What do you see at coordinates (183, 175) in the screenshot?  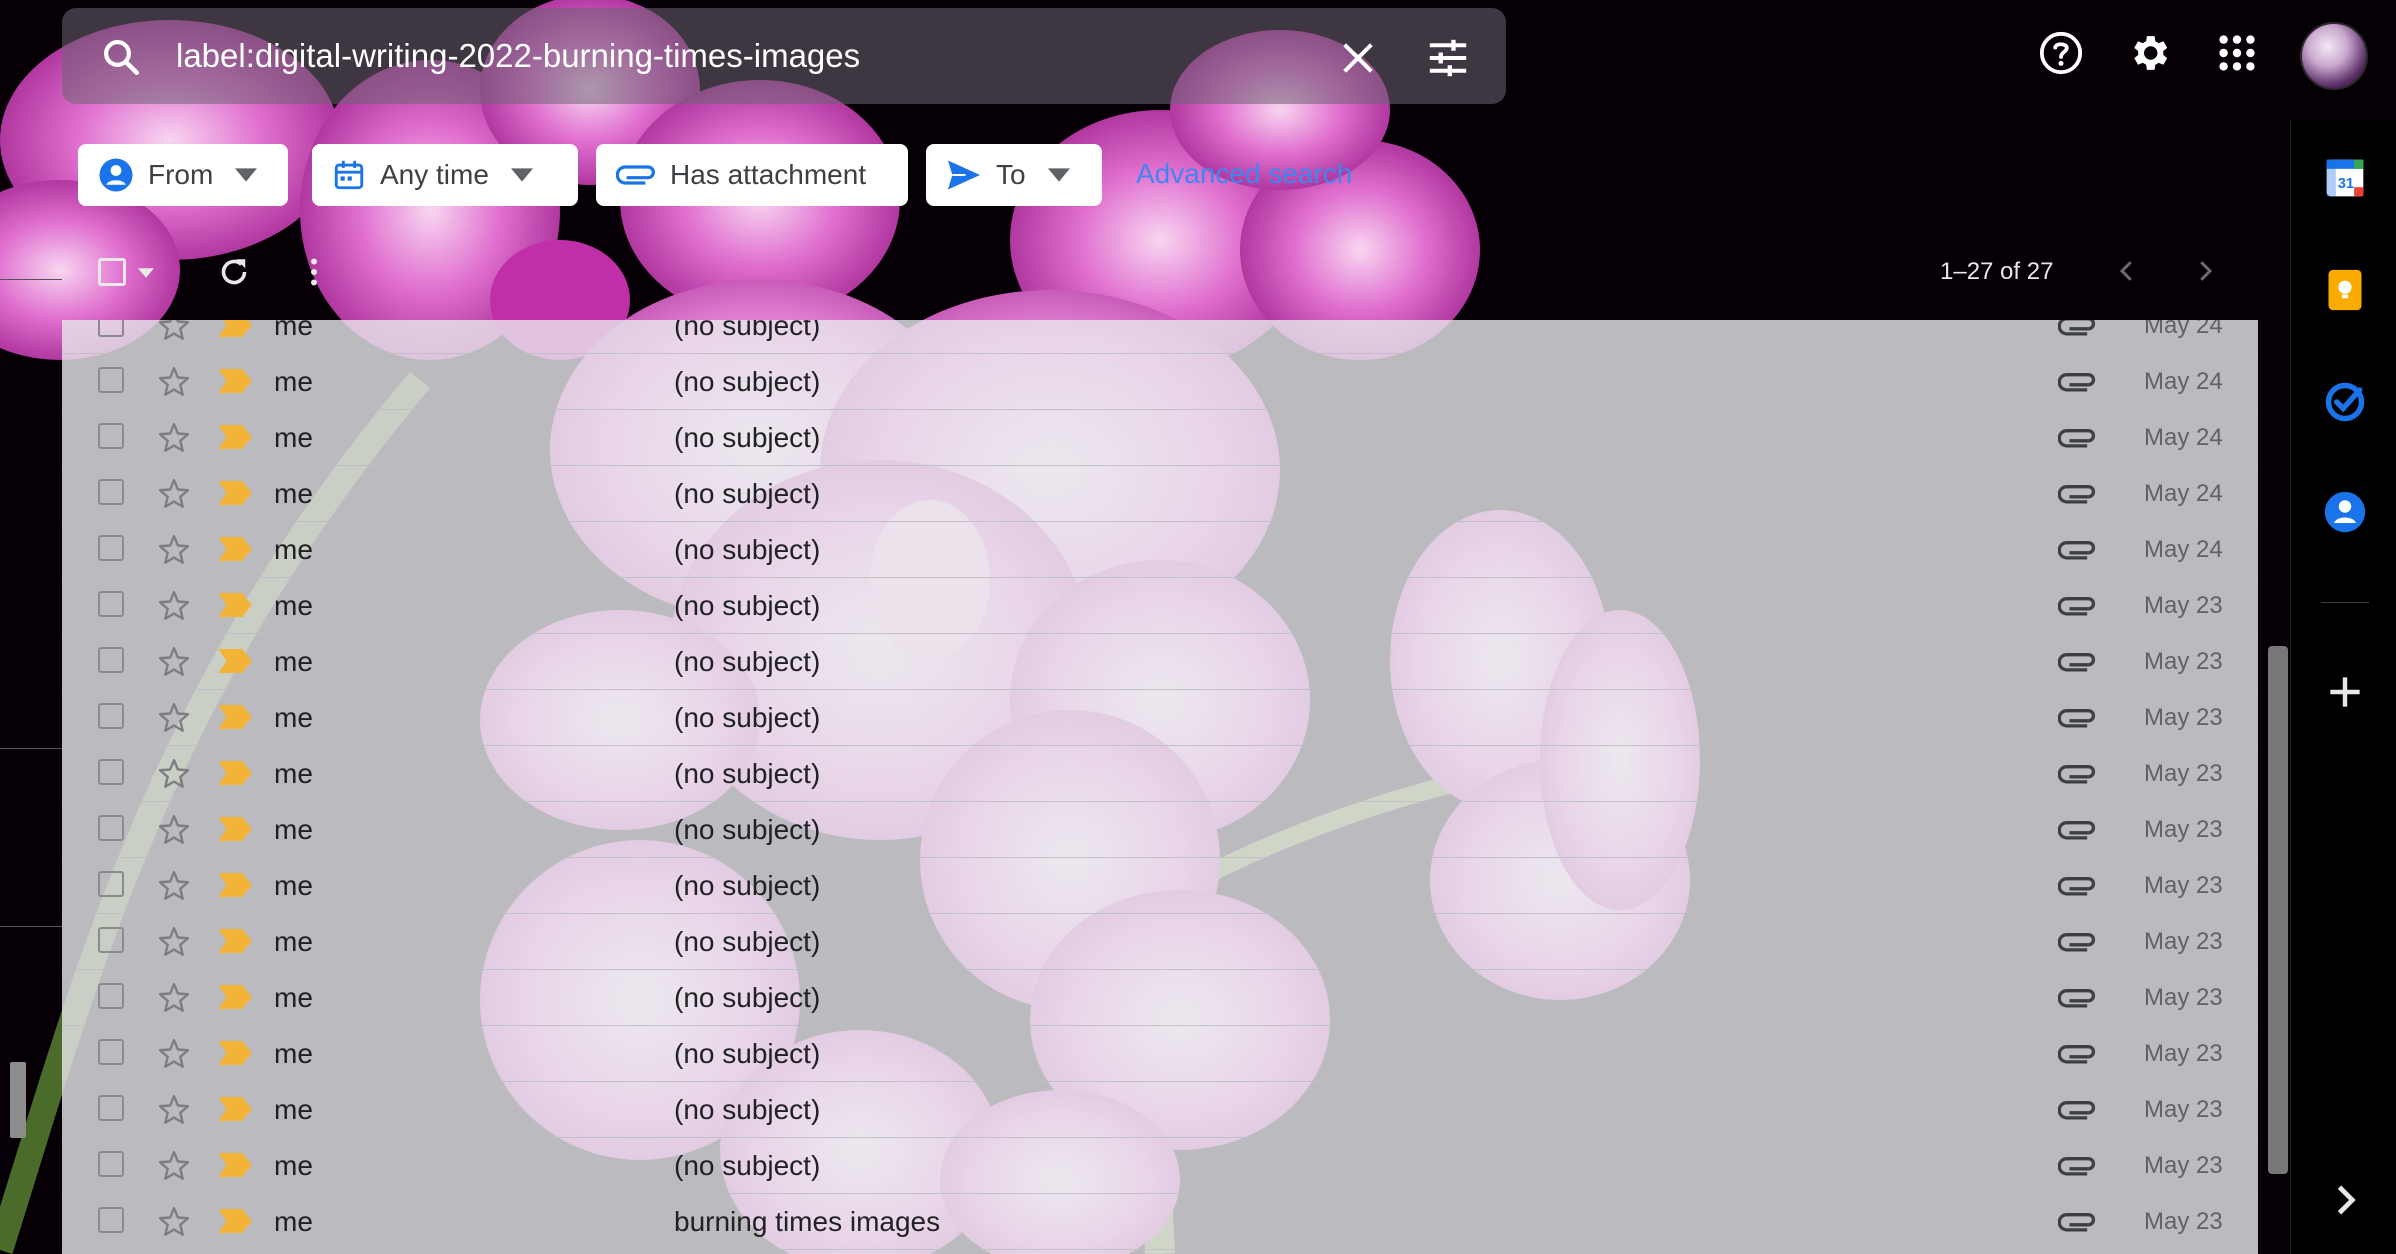 I see `from-filter-chip: From` at bounding box center [183, 175].